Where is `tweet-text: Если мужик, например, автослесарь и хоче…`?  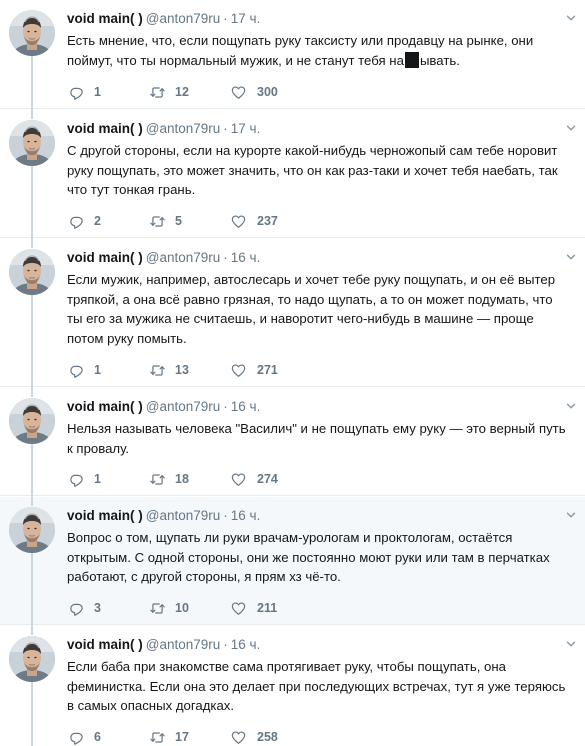
tweet-text: Если мужик, например, автослесарь и хоче… is located at coordinates (311, 309).